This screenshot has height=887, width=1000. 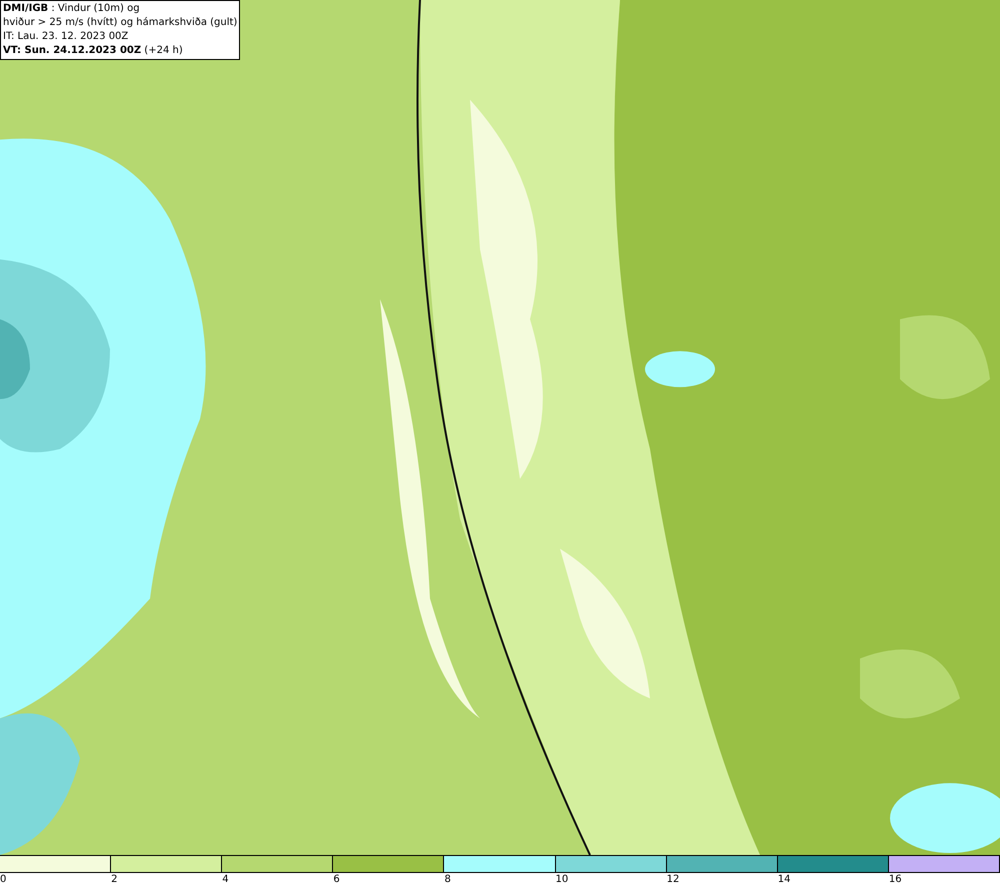 I want to click on legend-label: 8, so click(x=447, y=879).